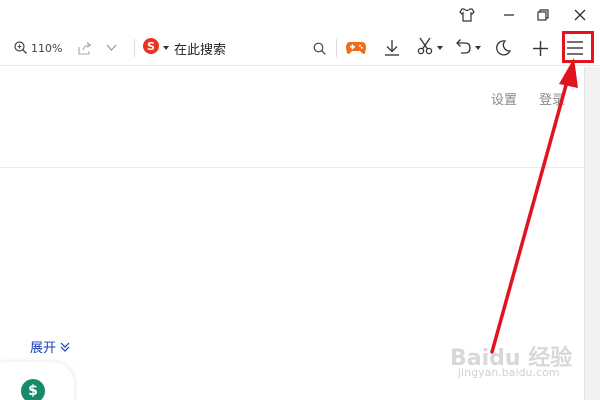 The image size is (600, 400). What do you see at coordinates (552, 98) in the screenshot?
I see `login-link: 登录` at bounding box center [552, 98].